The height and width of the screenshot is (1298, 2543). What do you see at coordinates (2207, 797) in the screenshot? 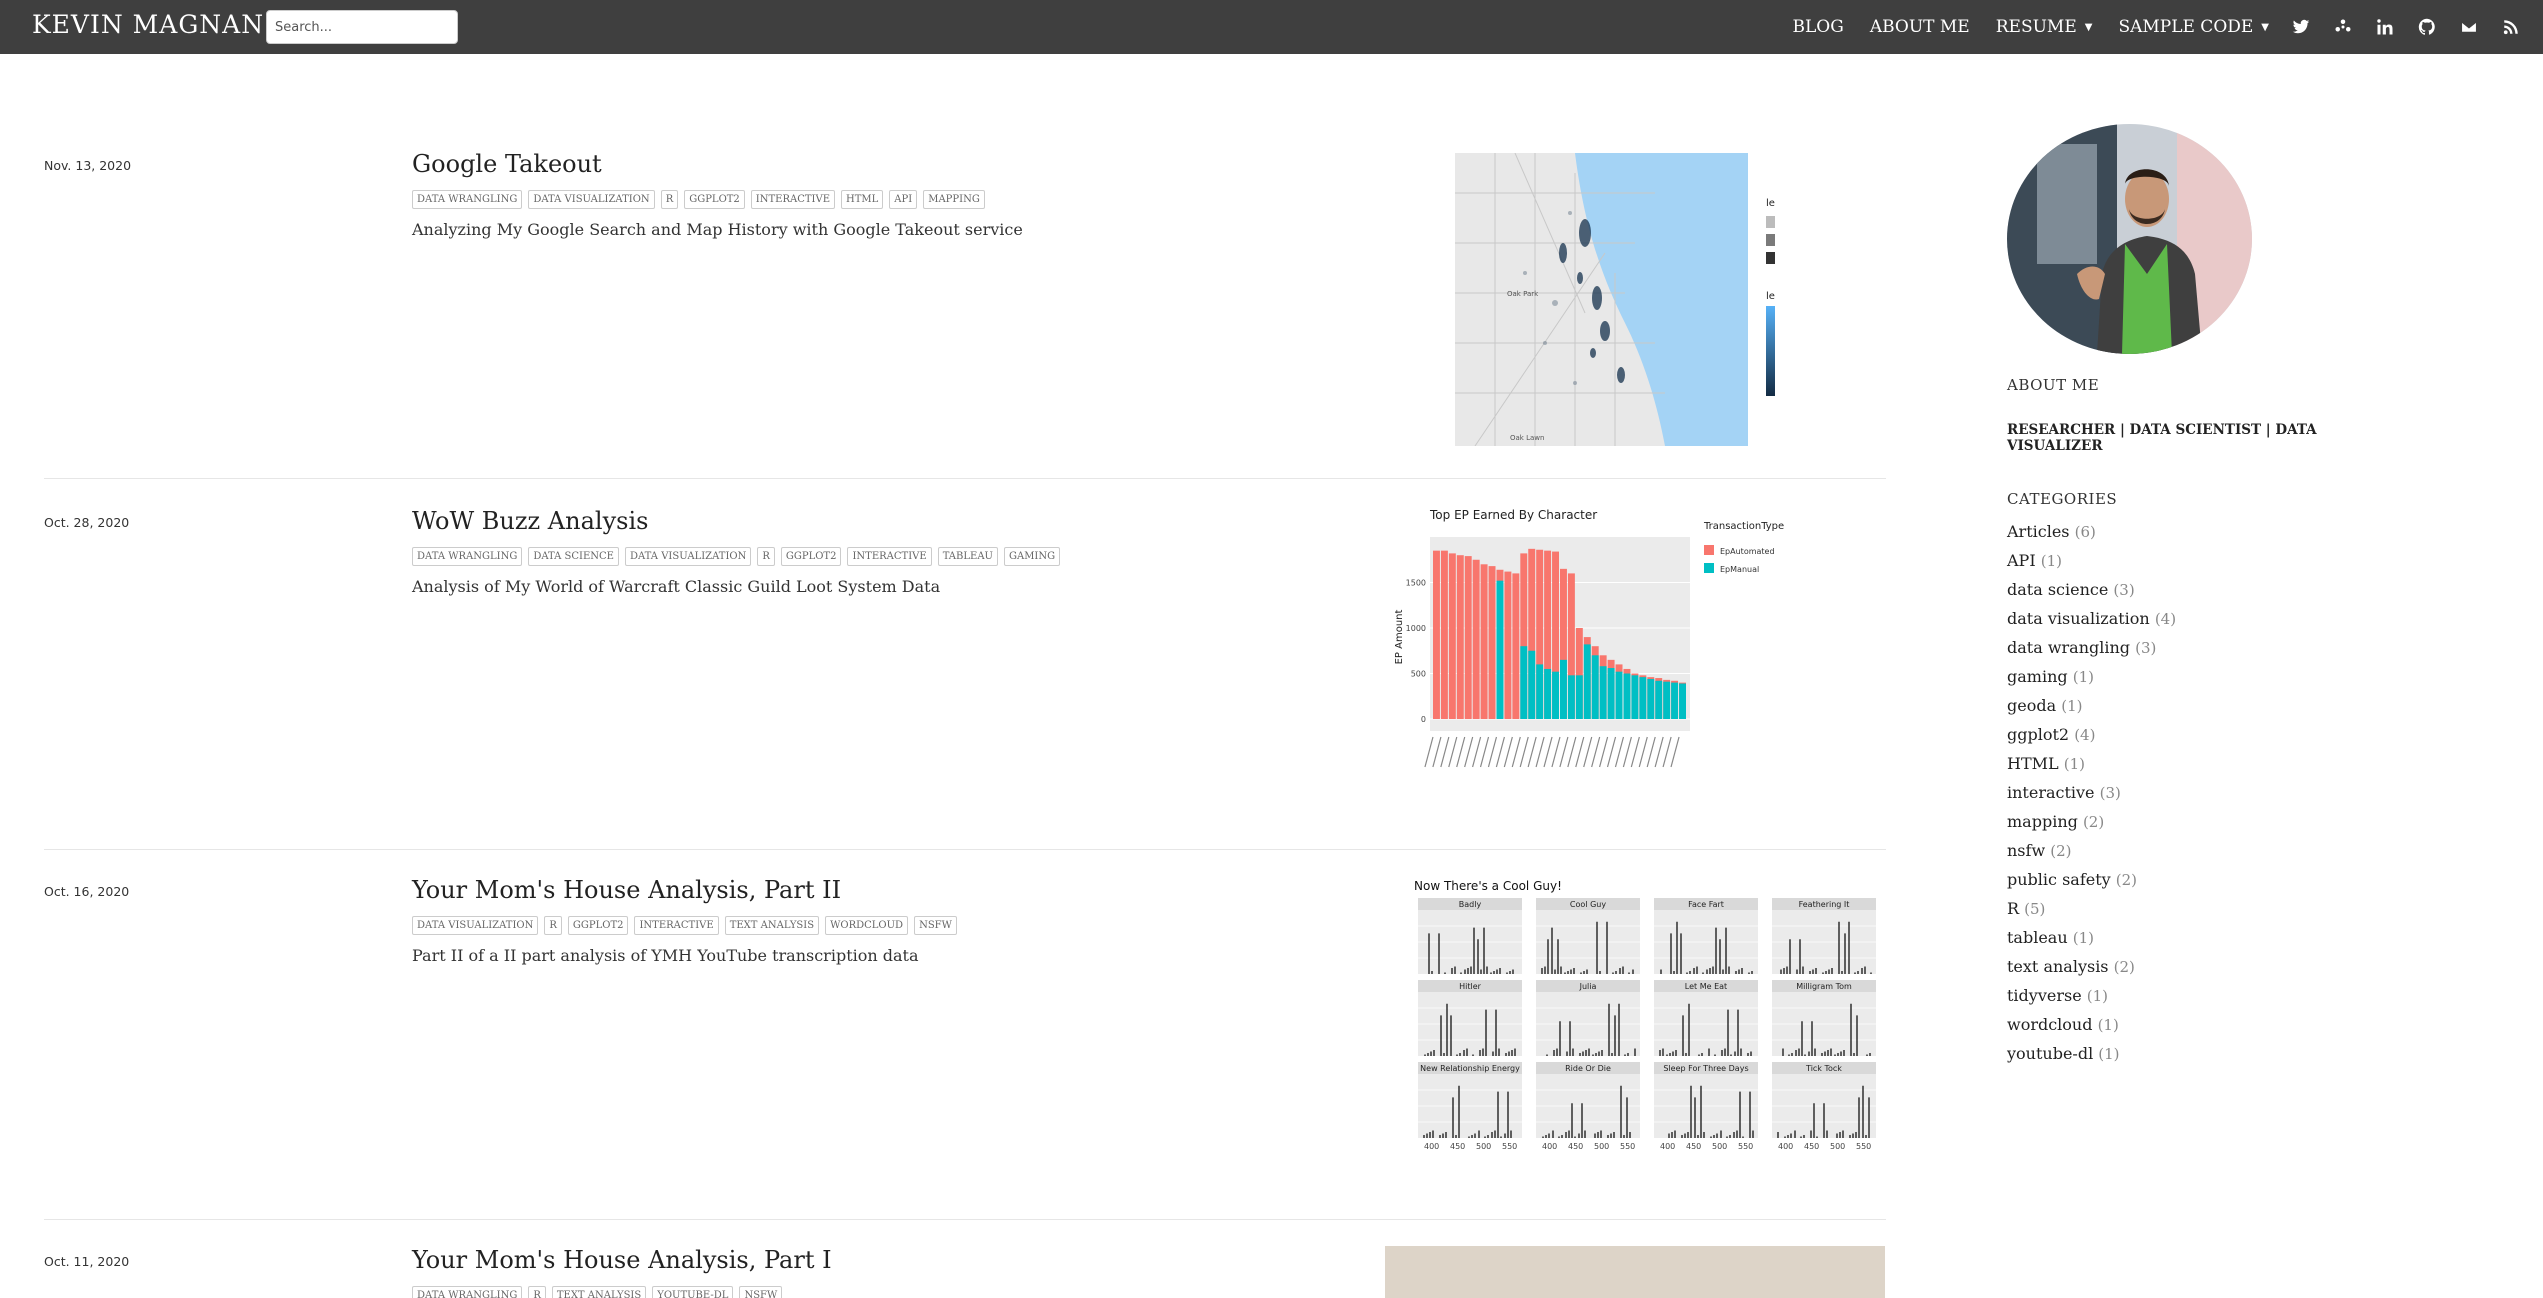
I see `category-item: interactive (3)` at bounding box center [2207, 797].